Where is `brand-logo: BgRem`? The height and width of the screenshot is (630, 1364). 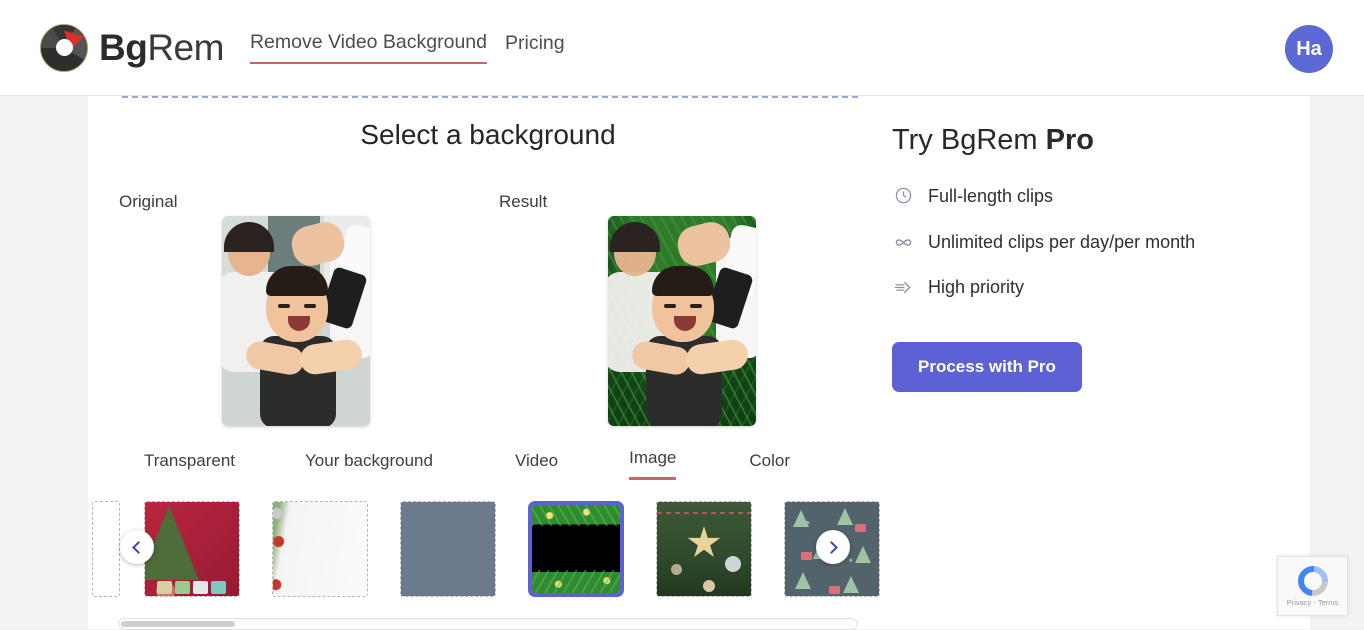
brand-logo: BgRem is located at coordinates (132, 47).